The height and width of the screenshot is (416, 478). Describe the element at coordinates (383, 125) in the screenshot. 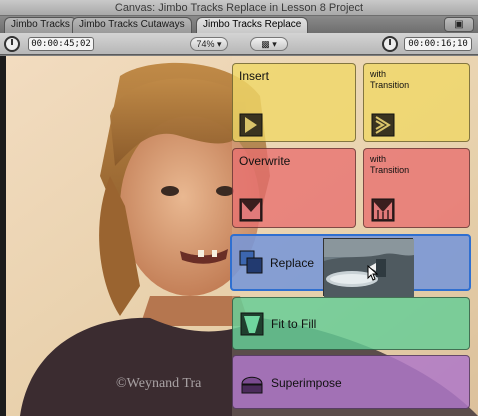

I see `insert-with-transition-icon` at that location.